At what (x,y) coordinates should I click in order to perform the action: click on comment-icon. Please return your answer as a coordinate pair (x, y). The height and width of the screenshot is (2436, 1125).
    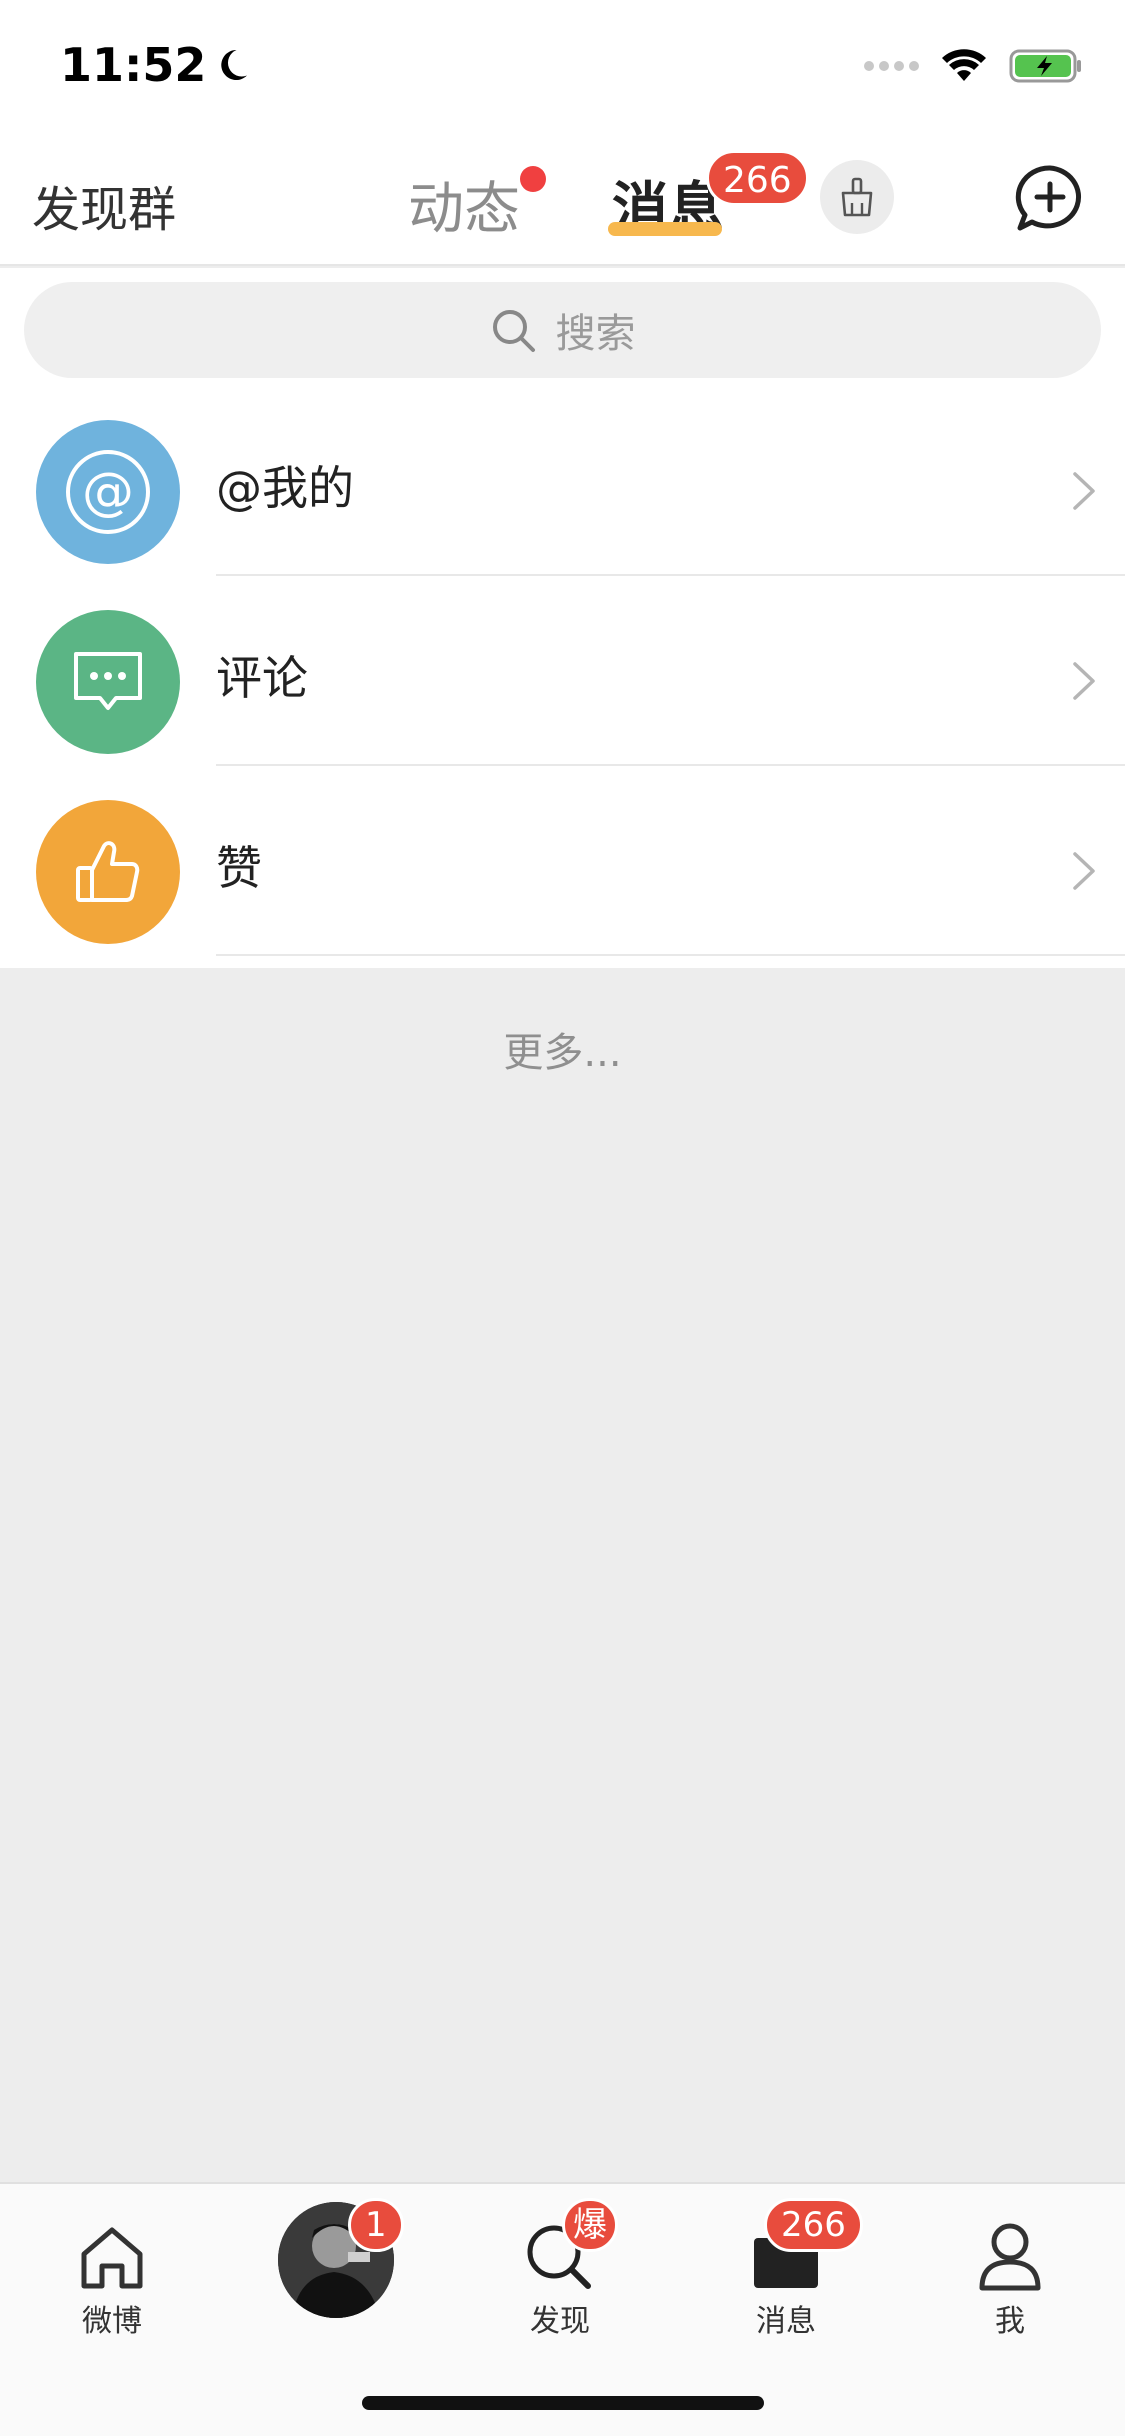
    Looking at the image, I should click on (108, 682).